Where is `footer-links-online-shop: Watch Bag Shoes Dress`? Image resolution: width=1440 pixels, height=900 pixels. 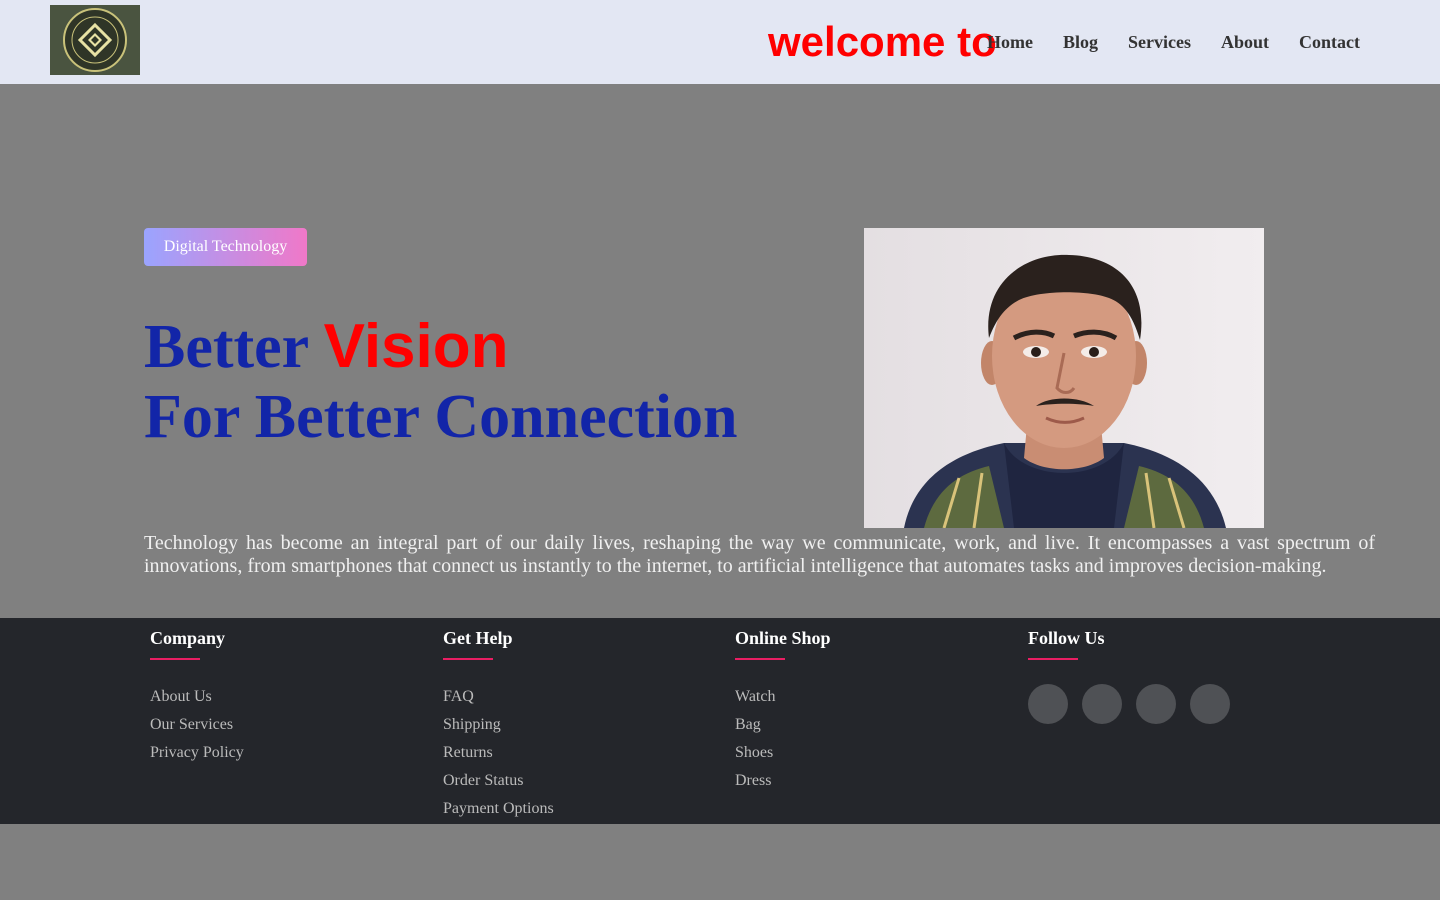
footer-links-online-shop: Watch Bag Shoes Dress is located at coordinates (783, 739).